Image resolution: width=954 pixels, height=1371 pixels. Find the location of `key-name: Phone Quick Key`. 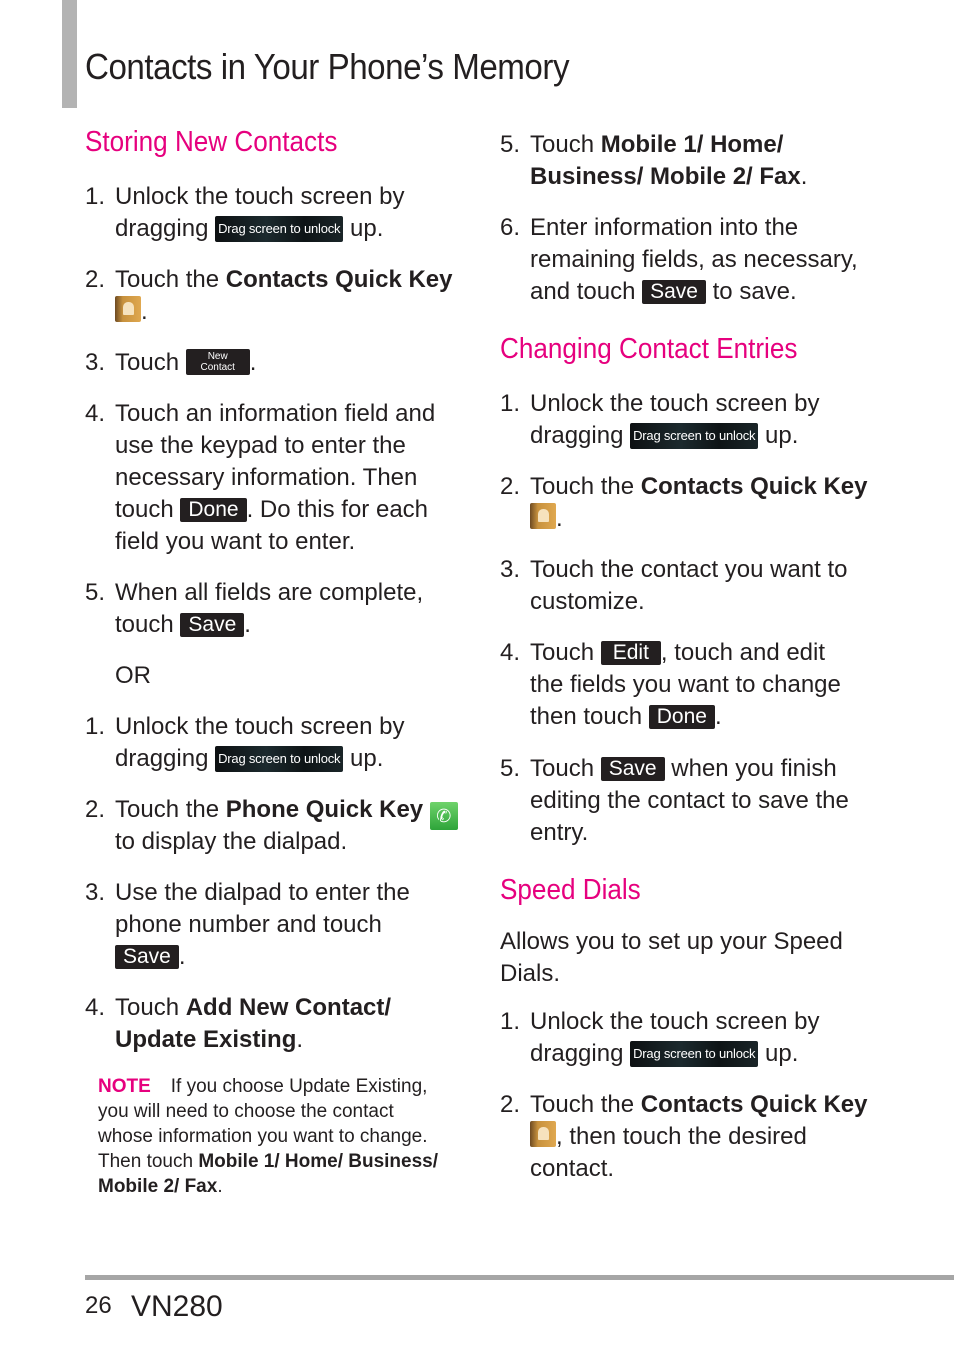

key-name: Phone Quick Key is located at coordinates (324, 809).